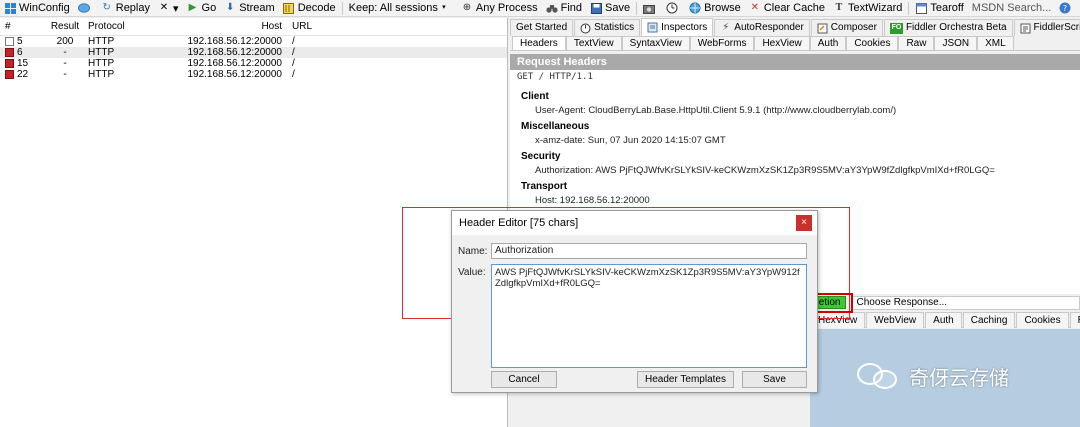 This screenshot has width=1080, height=427. Describe the element at coordinates (119, 26) in the screenshot. I see `column-header-protocol: Protocol` at that location.